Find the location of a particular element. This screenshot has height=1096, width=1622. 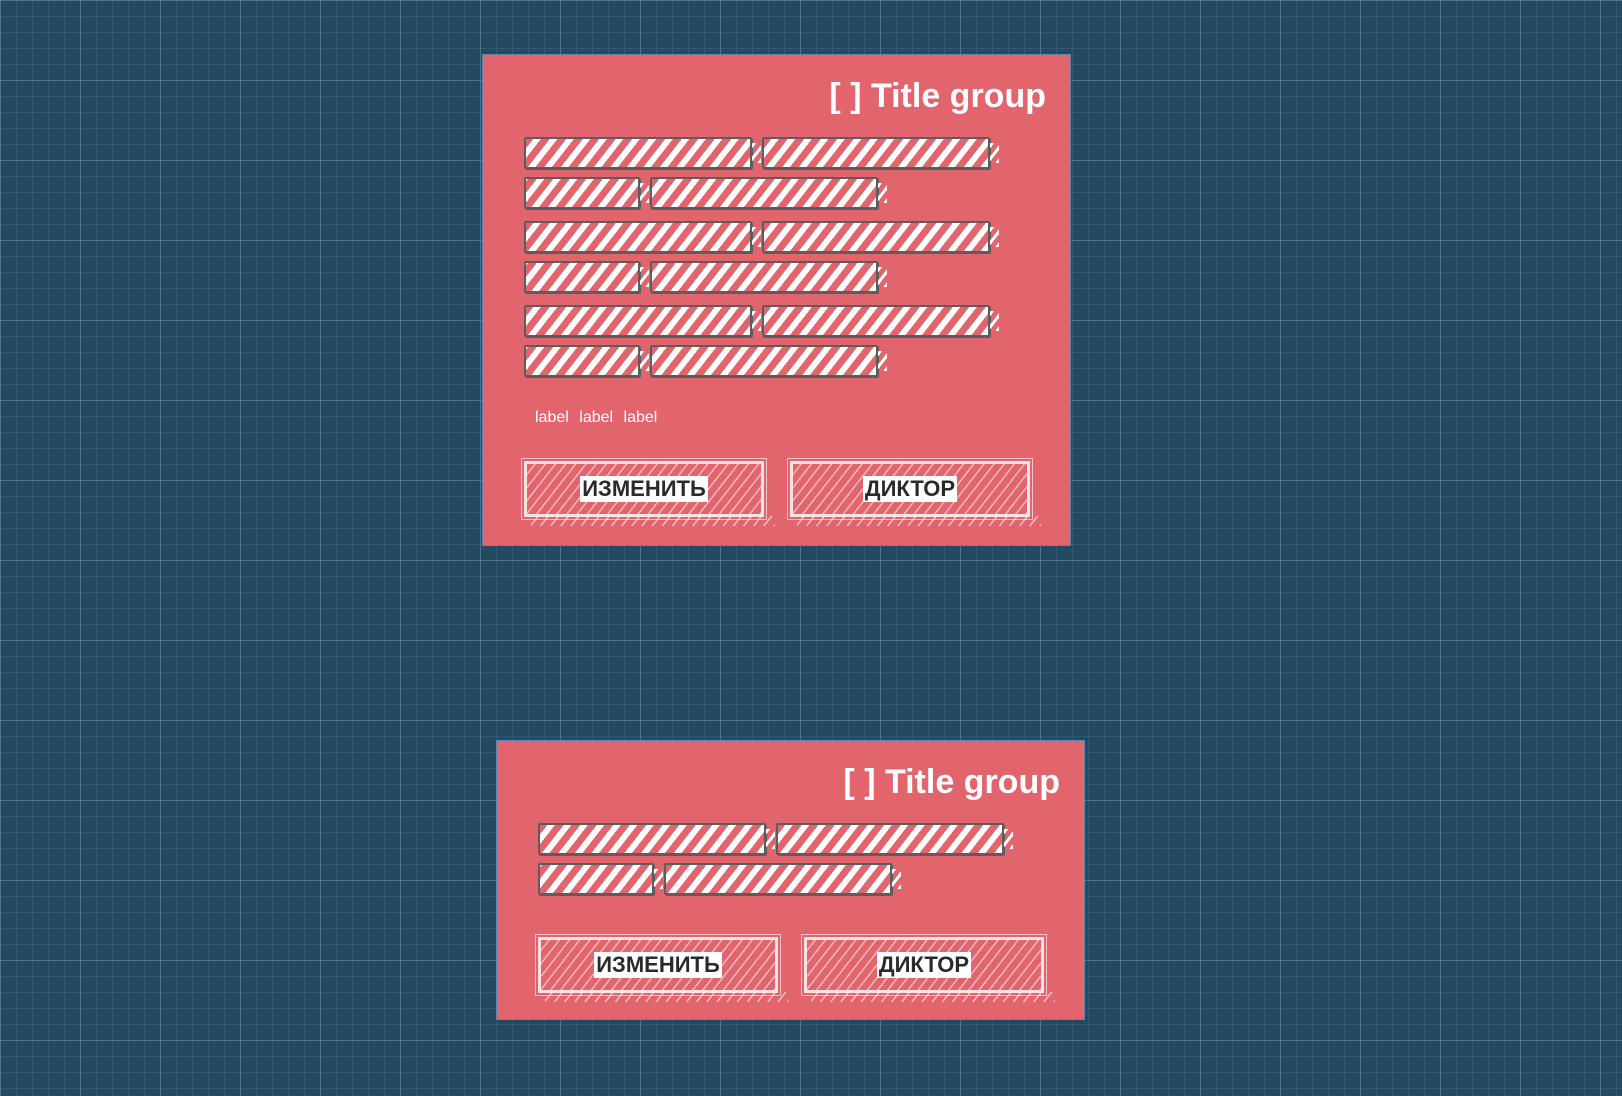

title-group-card: [ ] Title group ИЗМЕНИТЬ ДИКТОР is located at coordinates (790, 880).